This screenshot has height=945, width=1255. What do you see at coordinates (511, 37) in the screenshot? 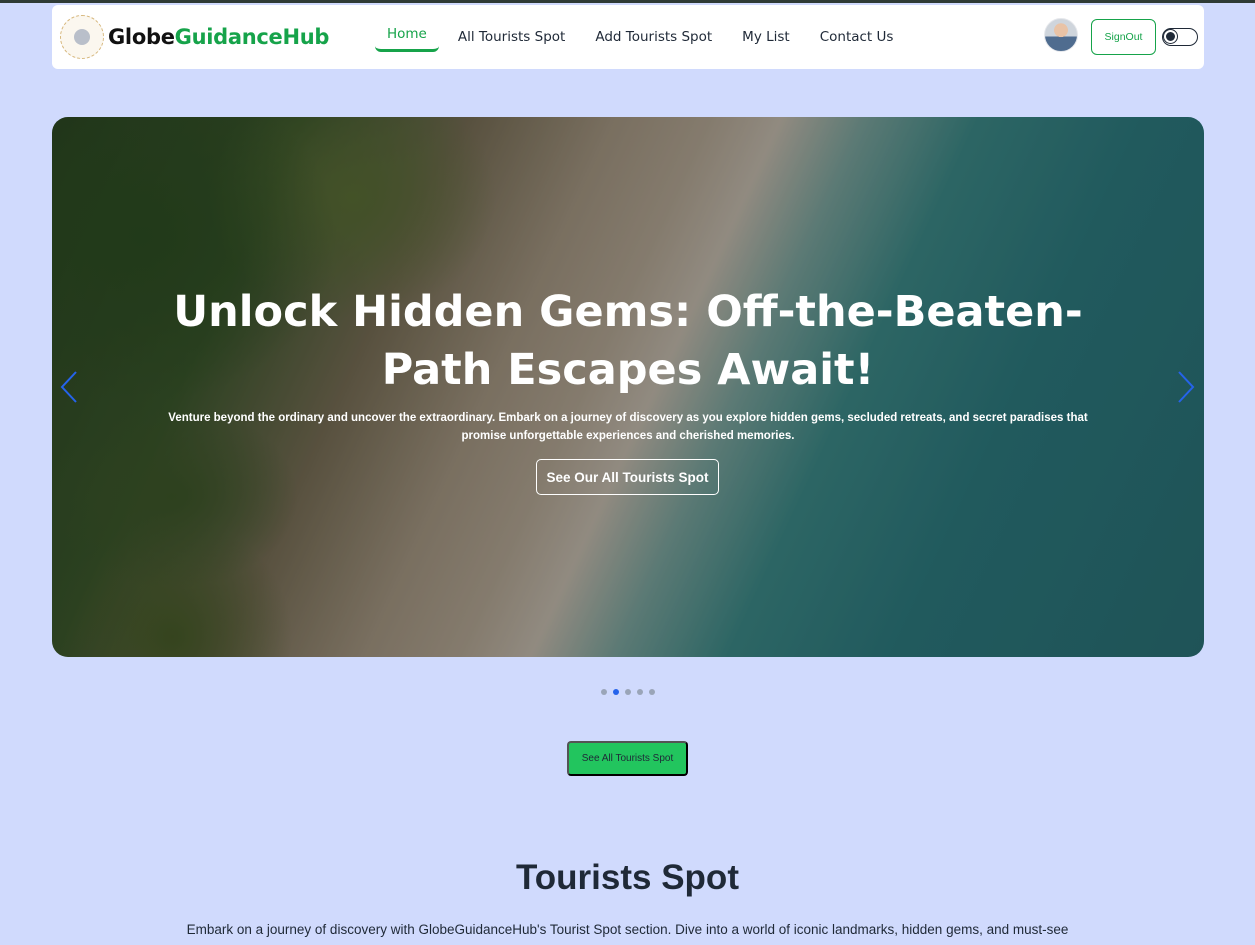
I see `nav-link-all-tourists-spot: All Tourists Spot` at bounding box center [511, 37].